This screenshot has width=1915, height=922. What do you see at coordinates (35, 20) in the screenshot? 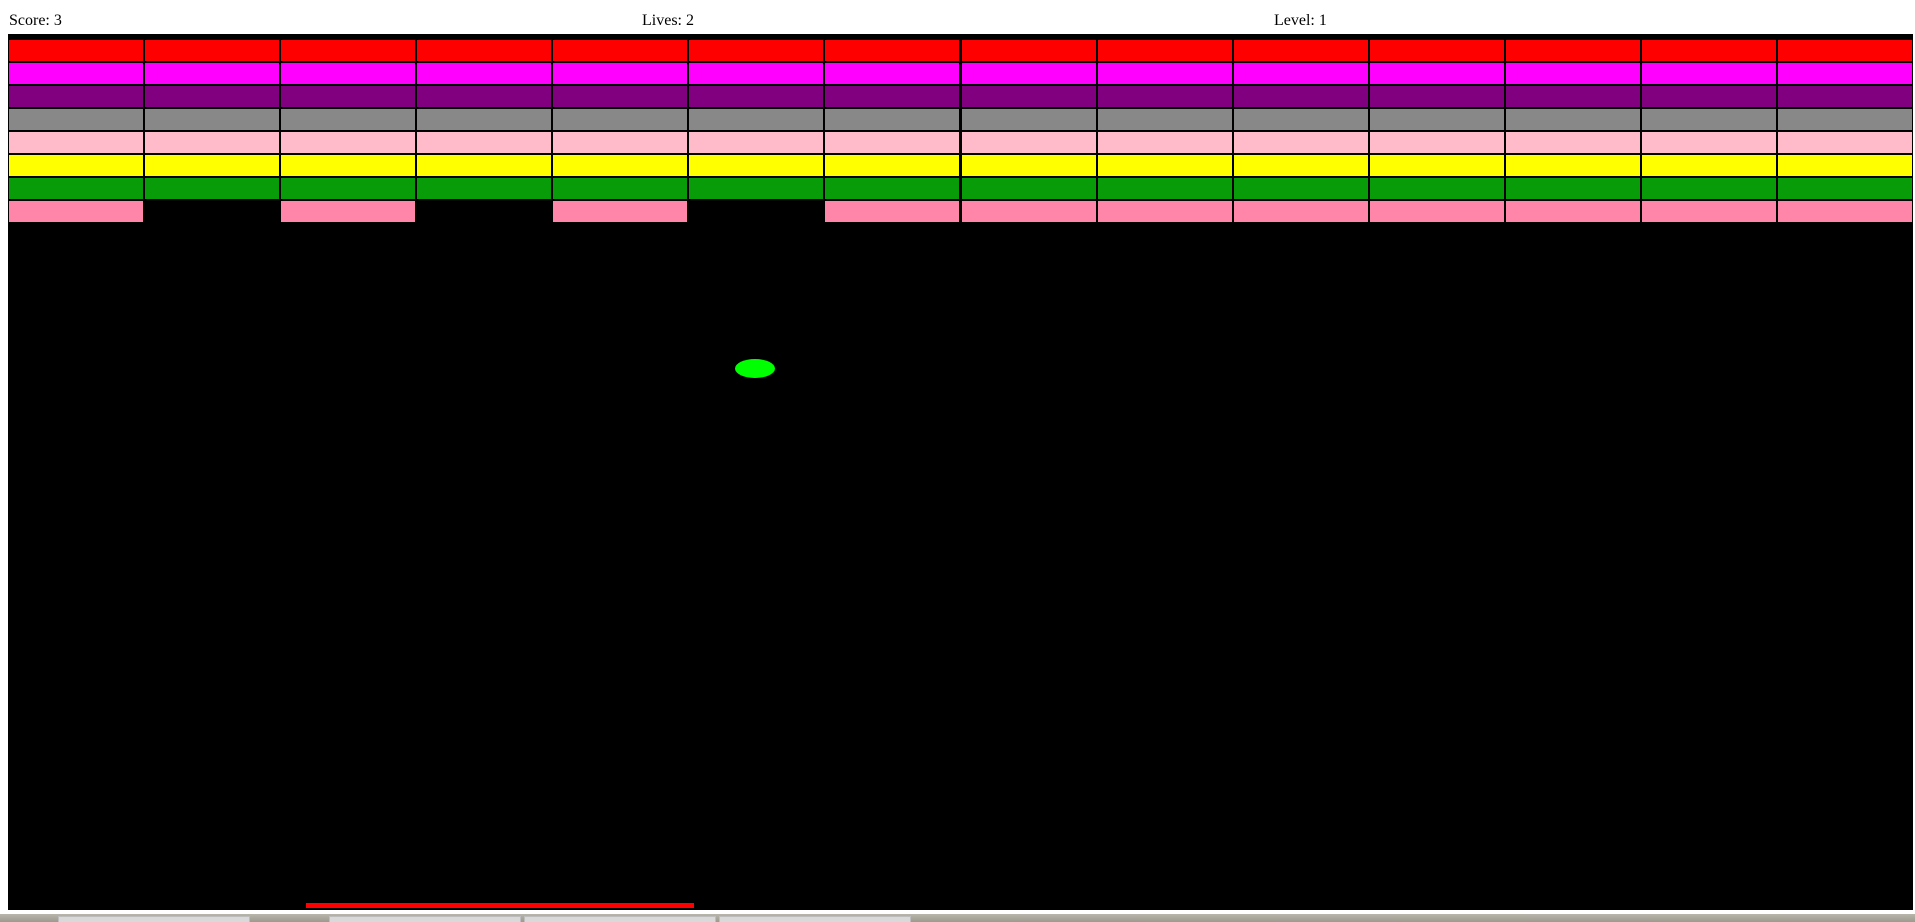
I see `score-label: Score: 3` at bounding box center [35, 20].